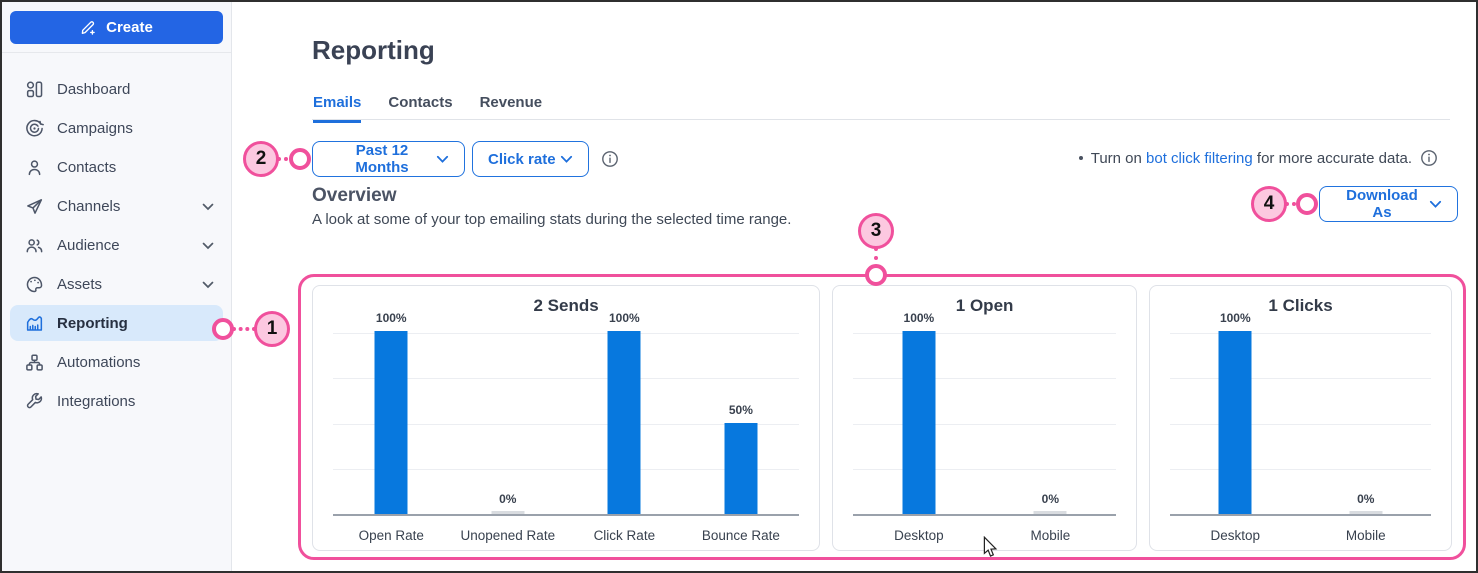  I want to click on bar-bounce-rate, so click(741, 468).